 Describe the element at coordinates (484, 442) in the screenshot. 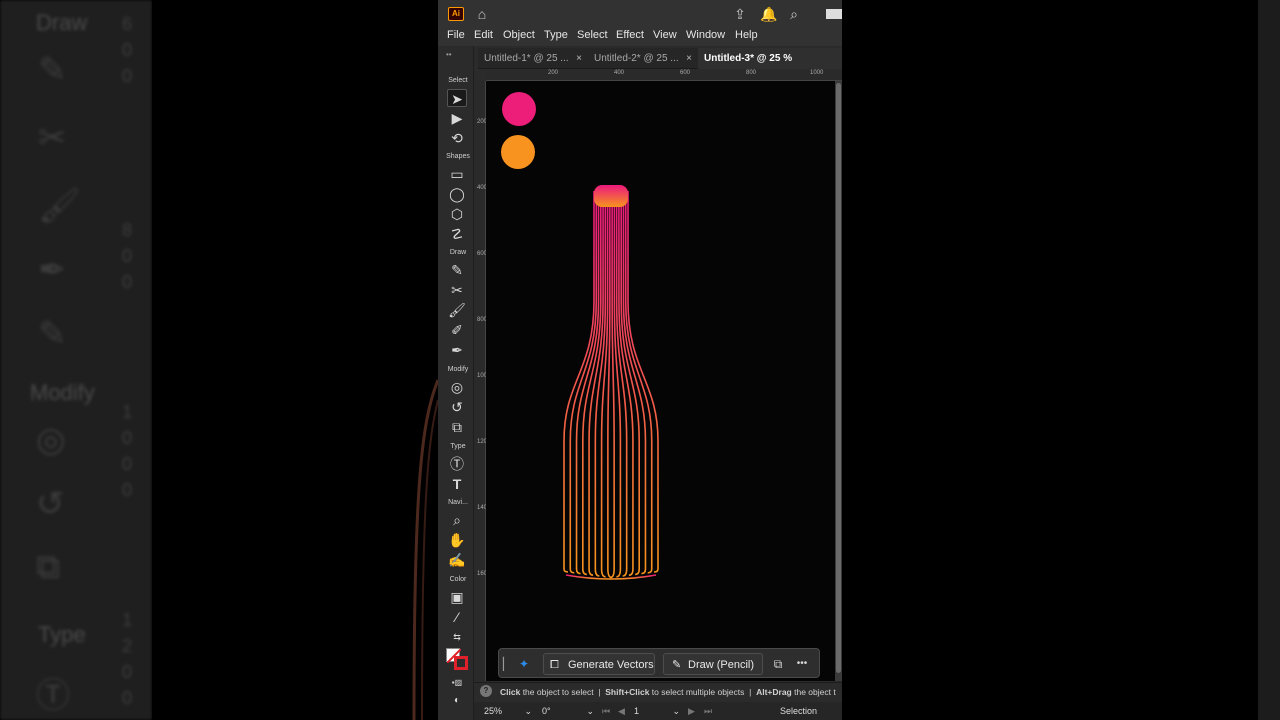

I see `ruler-tick-label: 1200` at that location.